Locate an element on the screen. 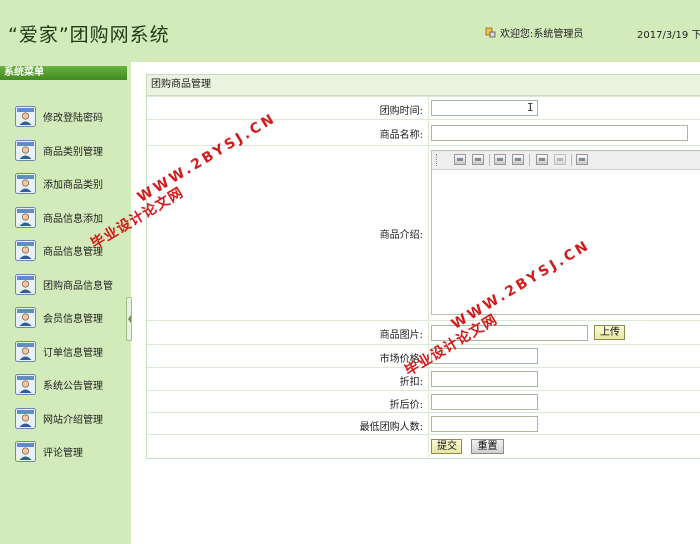 The height and width of the screenshot is (544, 700). panel-title: 团购商品管理 is located at coordinates (423, 85).